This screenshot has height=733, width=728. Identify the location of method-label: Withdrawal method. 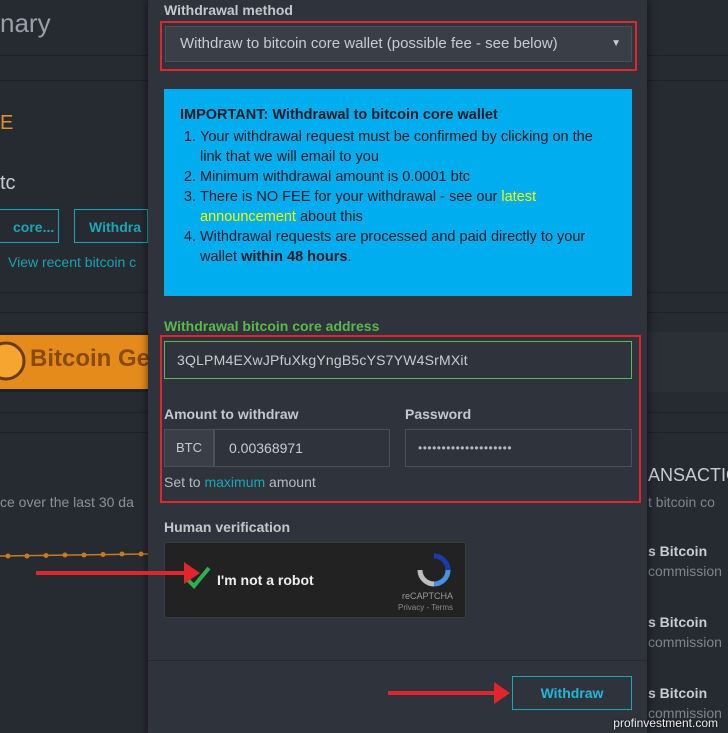
(228, 10).